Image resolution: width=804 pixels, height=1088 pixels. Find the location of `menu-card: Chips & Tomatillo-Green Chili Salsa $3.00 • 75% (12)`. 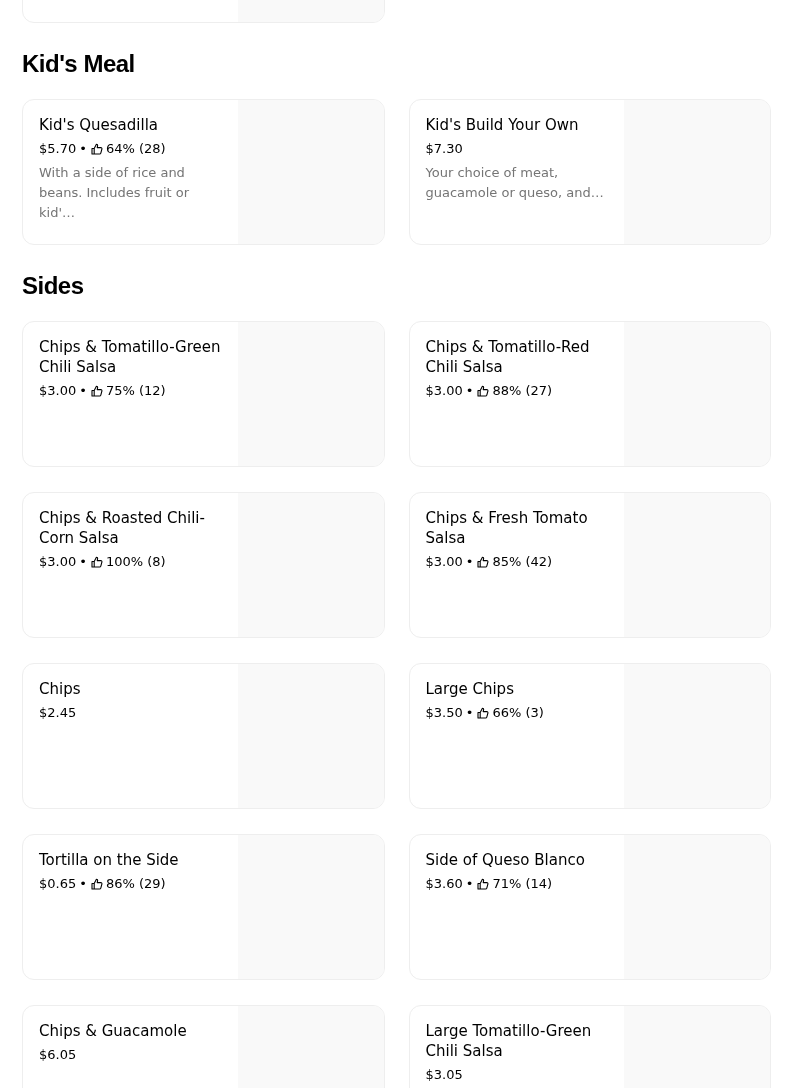

menu-card: Chips & Tomatillo-Green Chili Salsa $3.00 • 75% (12) is located at coordinates (203, 394).